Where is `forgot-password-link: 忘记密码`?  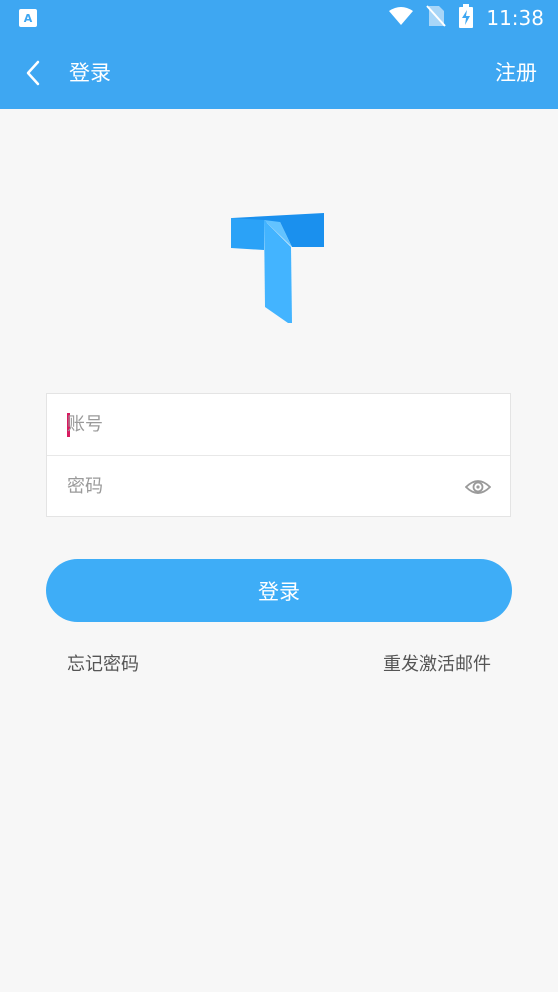 forgot-password-link: 忘记密码 is located at coordinates (103, 665).